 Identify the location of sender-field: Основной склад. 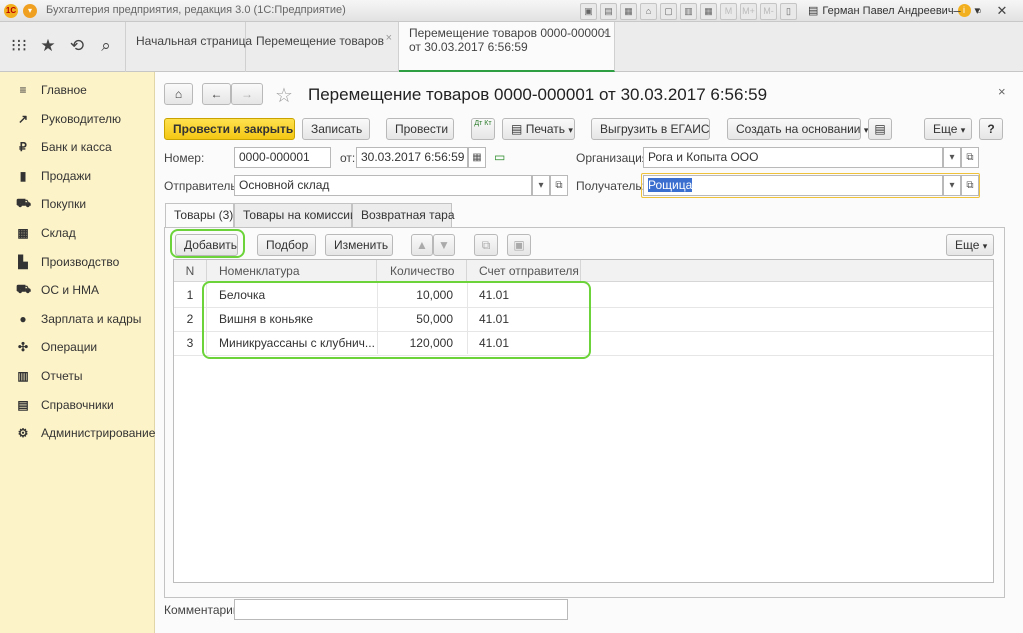
(383, 185).